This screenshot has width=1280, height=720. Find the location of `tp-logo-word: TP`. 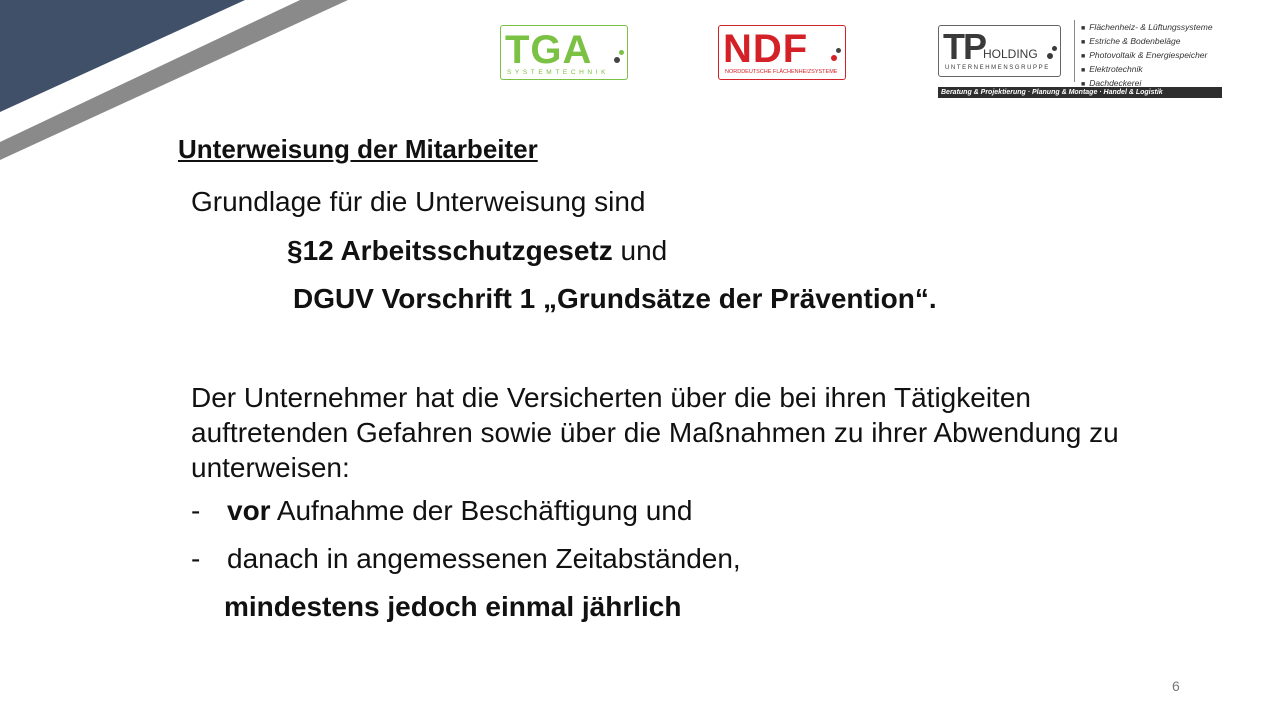

tp-logo-word: TP is located at coordinates (965, 46).